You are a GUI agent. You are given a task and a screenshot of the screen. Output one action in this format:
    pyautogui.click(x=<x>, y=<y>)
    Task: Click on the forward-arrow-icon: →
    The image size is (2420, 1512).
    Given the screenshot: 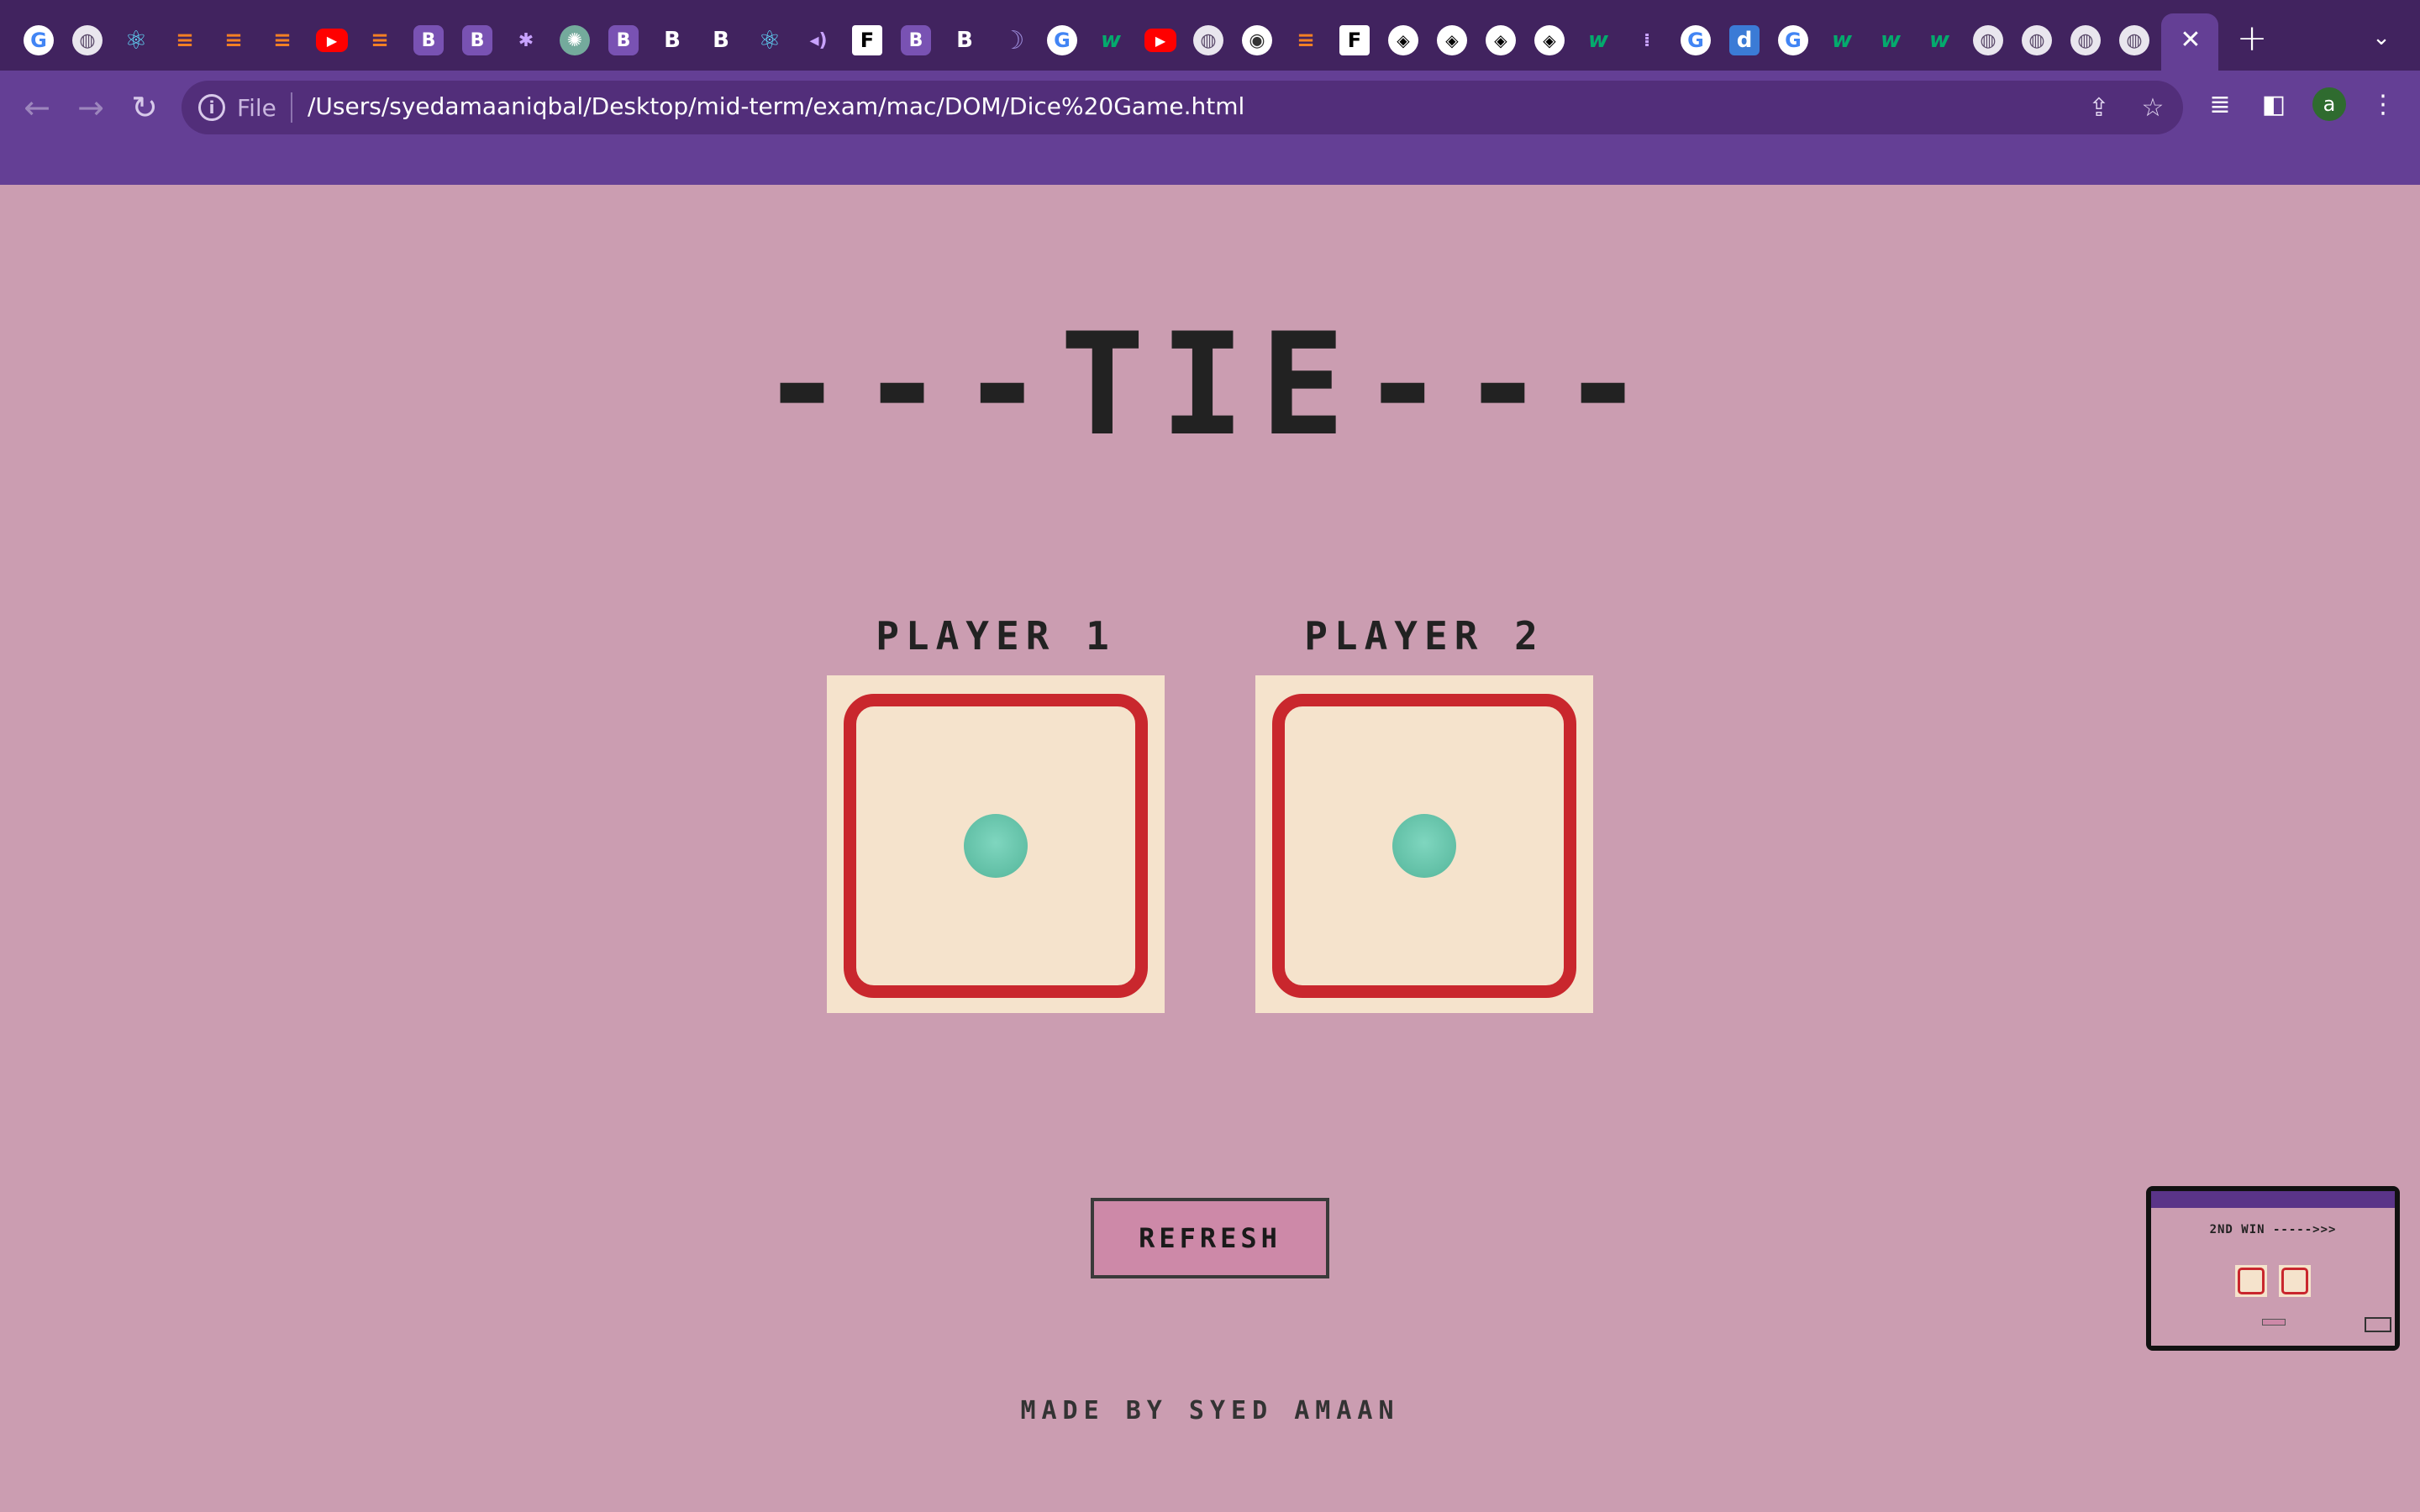 What is the action you would take?
    pyautogui.click(x=91, y=107)
    